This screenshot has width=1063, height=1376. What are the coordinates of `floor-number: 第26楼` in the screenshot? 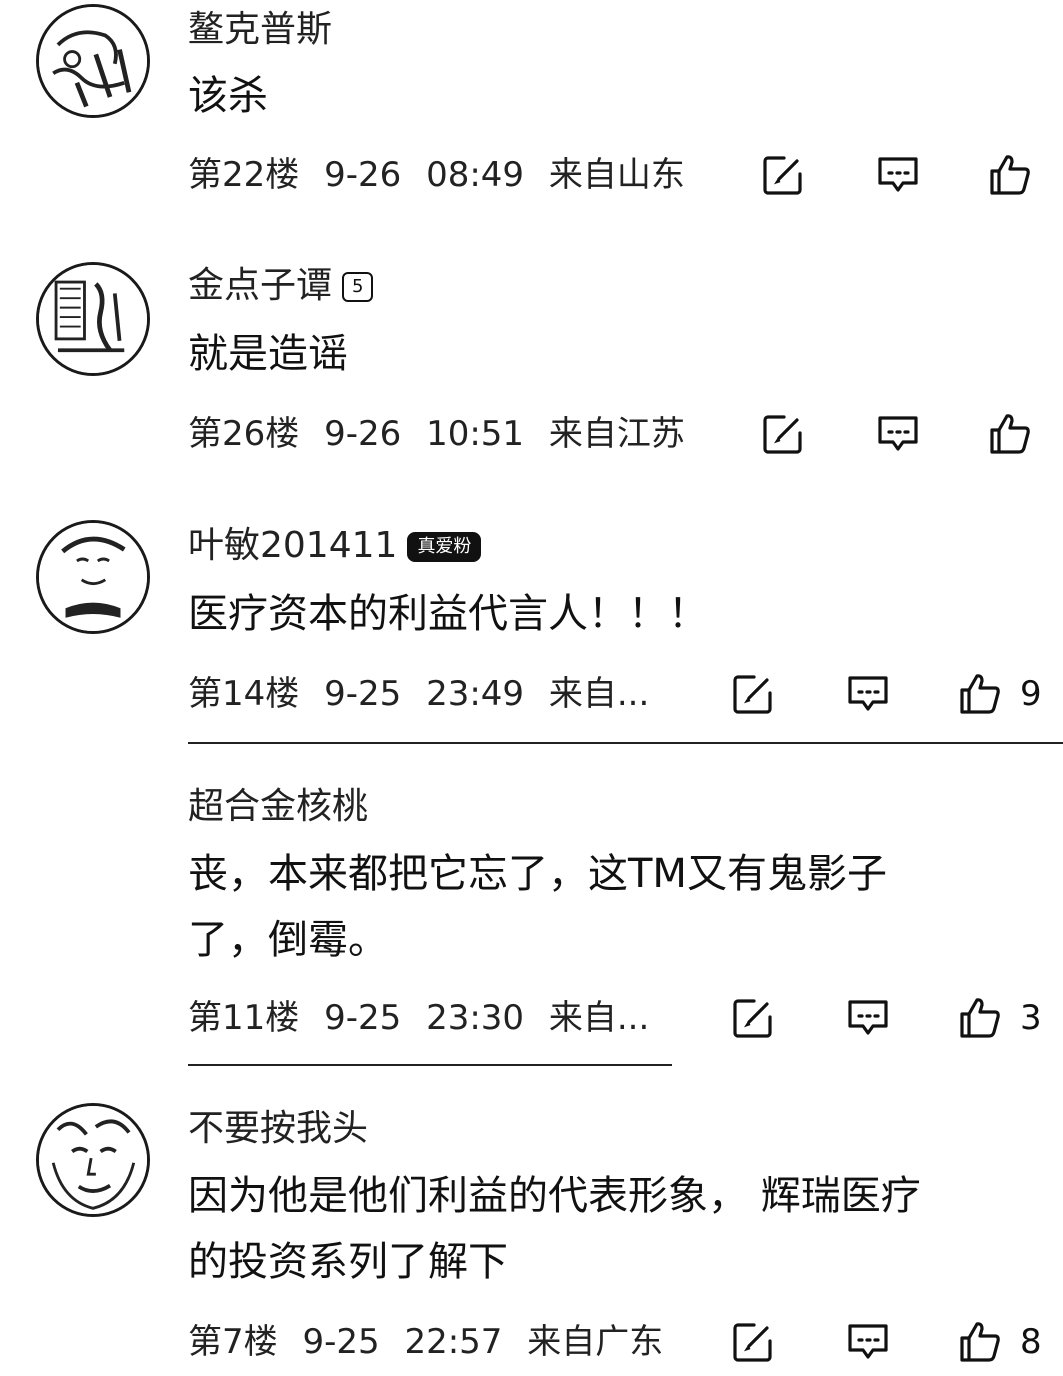 It's located at (244, 434).